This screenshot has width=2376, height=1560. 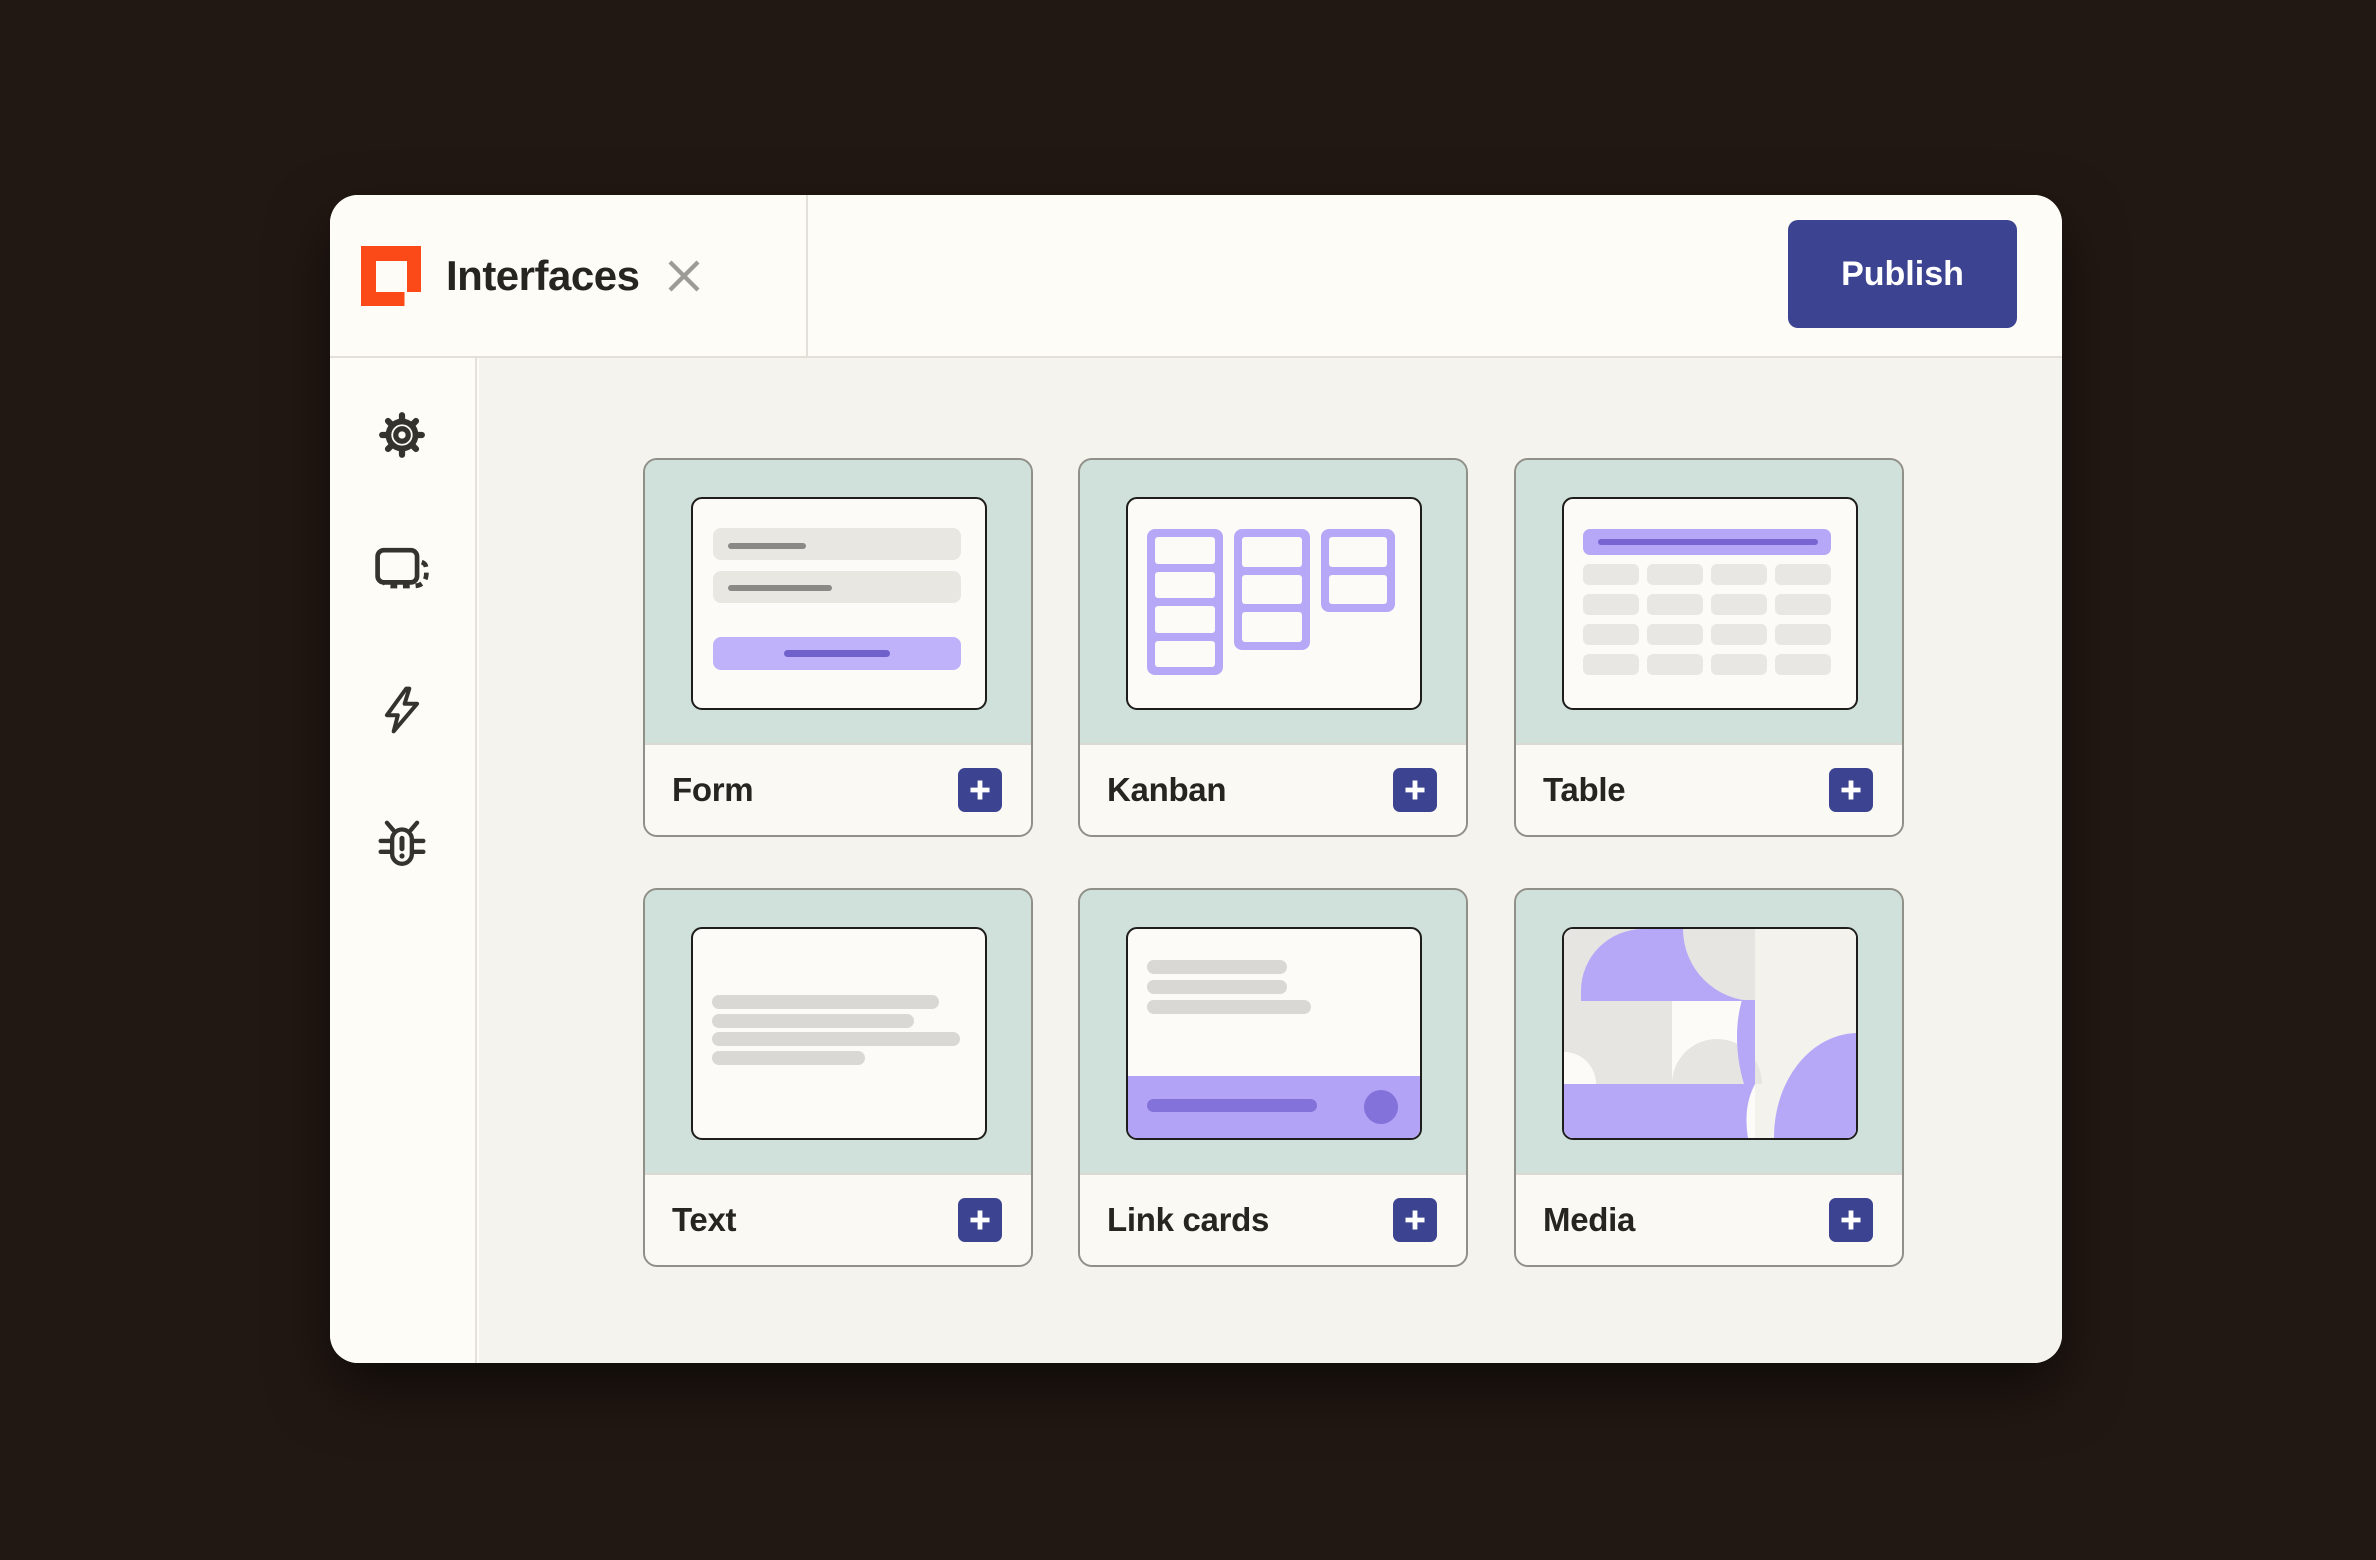 What do you see at coordinates (839, 603) in the screenshot?
I see `form-component-thumbnail` at bounding box center [839, 603].